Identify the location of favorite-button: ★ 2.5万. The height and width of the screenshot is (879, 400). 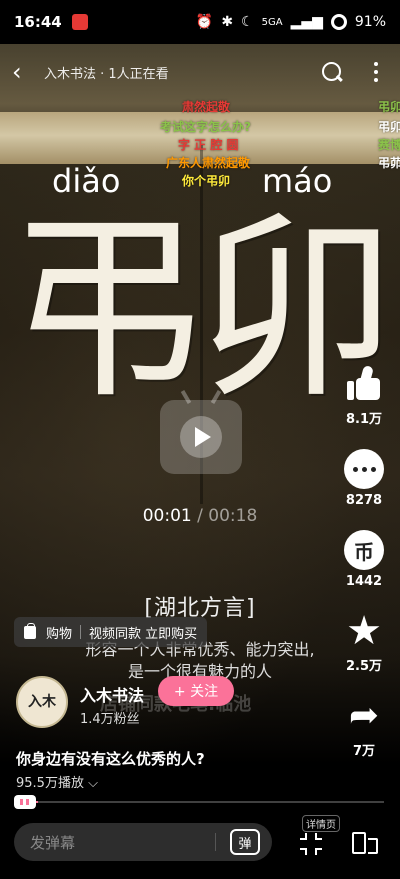
(364, 642).